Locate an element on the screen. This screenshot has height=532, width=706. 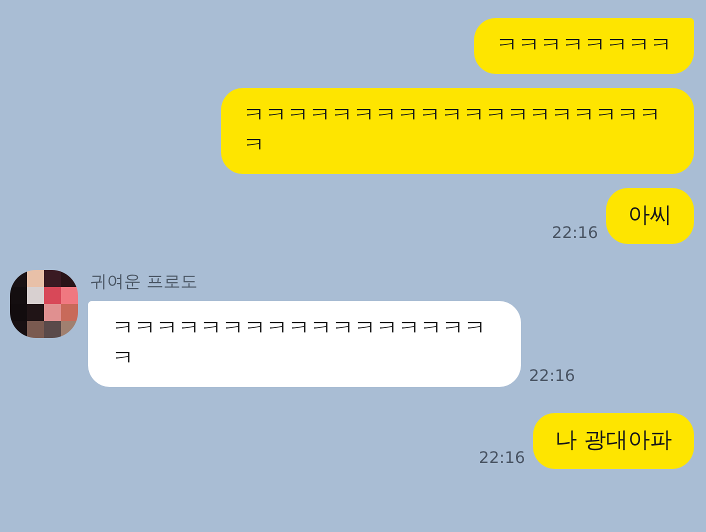
message-bubble: ㅋㅋㅋㅋㅋㅋㅋㅋ is located at coordinates (584, 46).